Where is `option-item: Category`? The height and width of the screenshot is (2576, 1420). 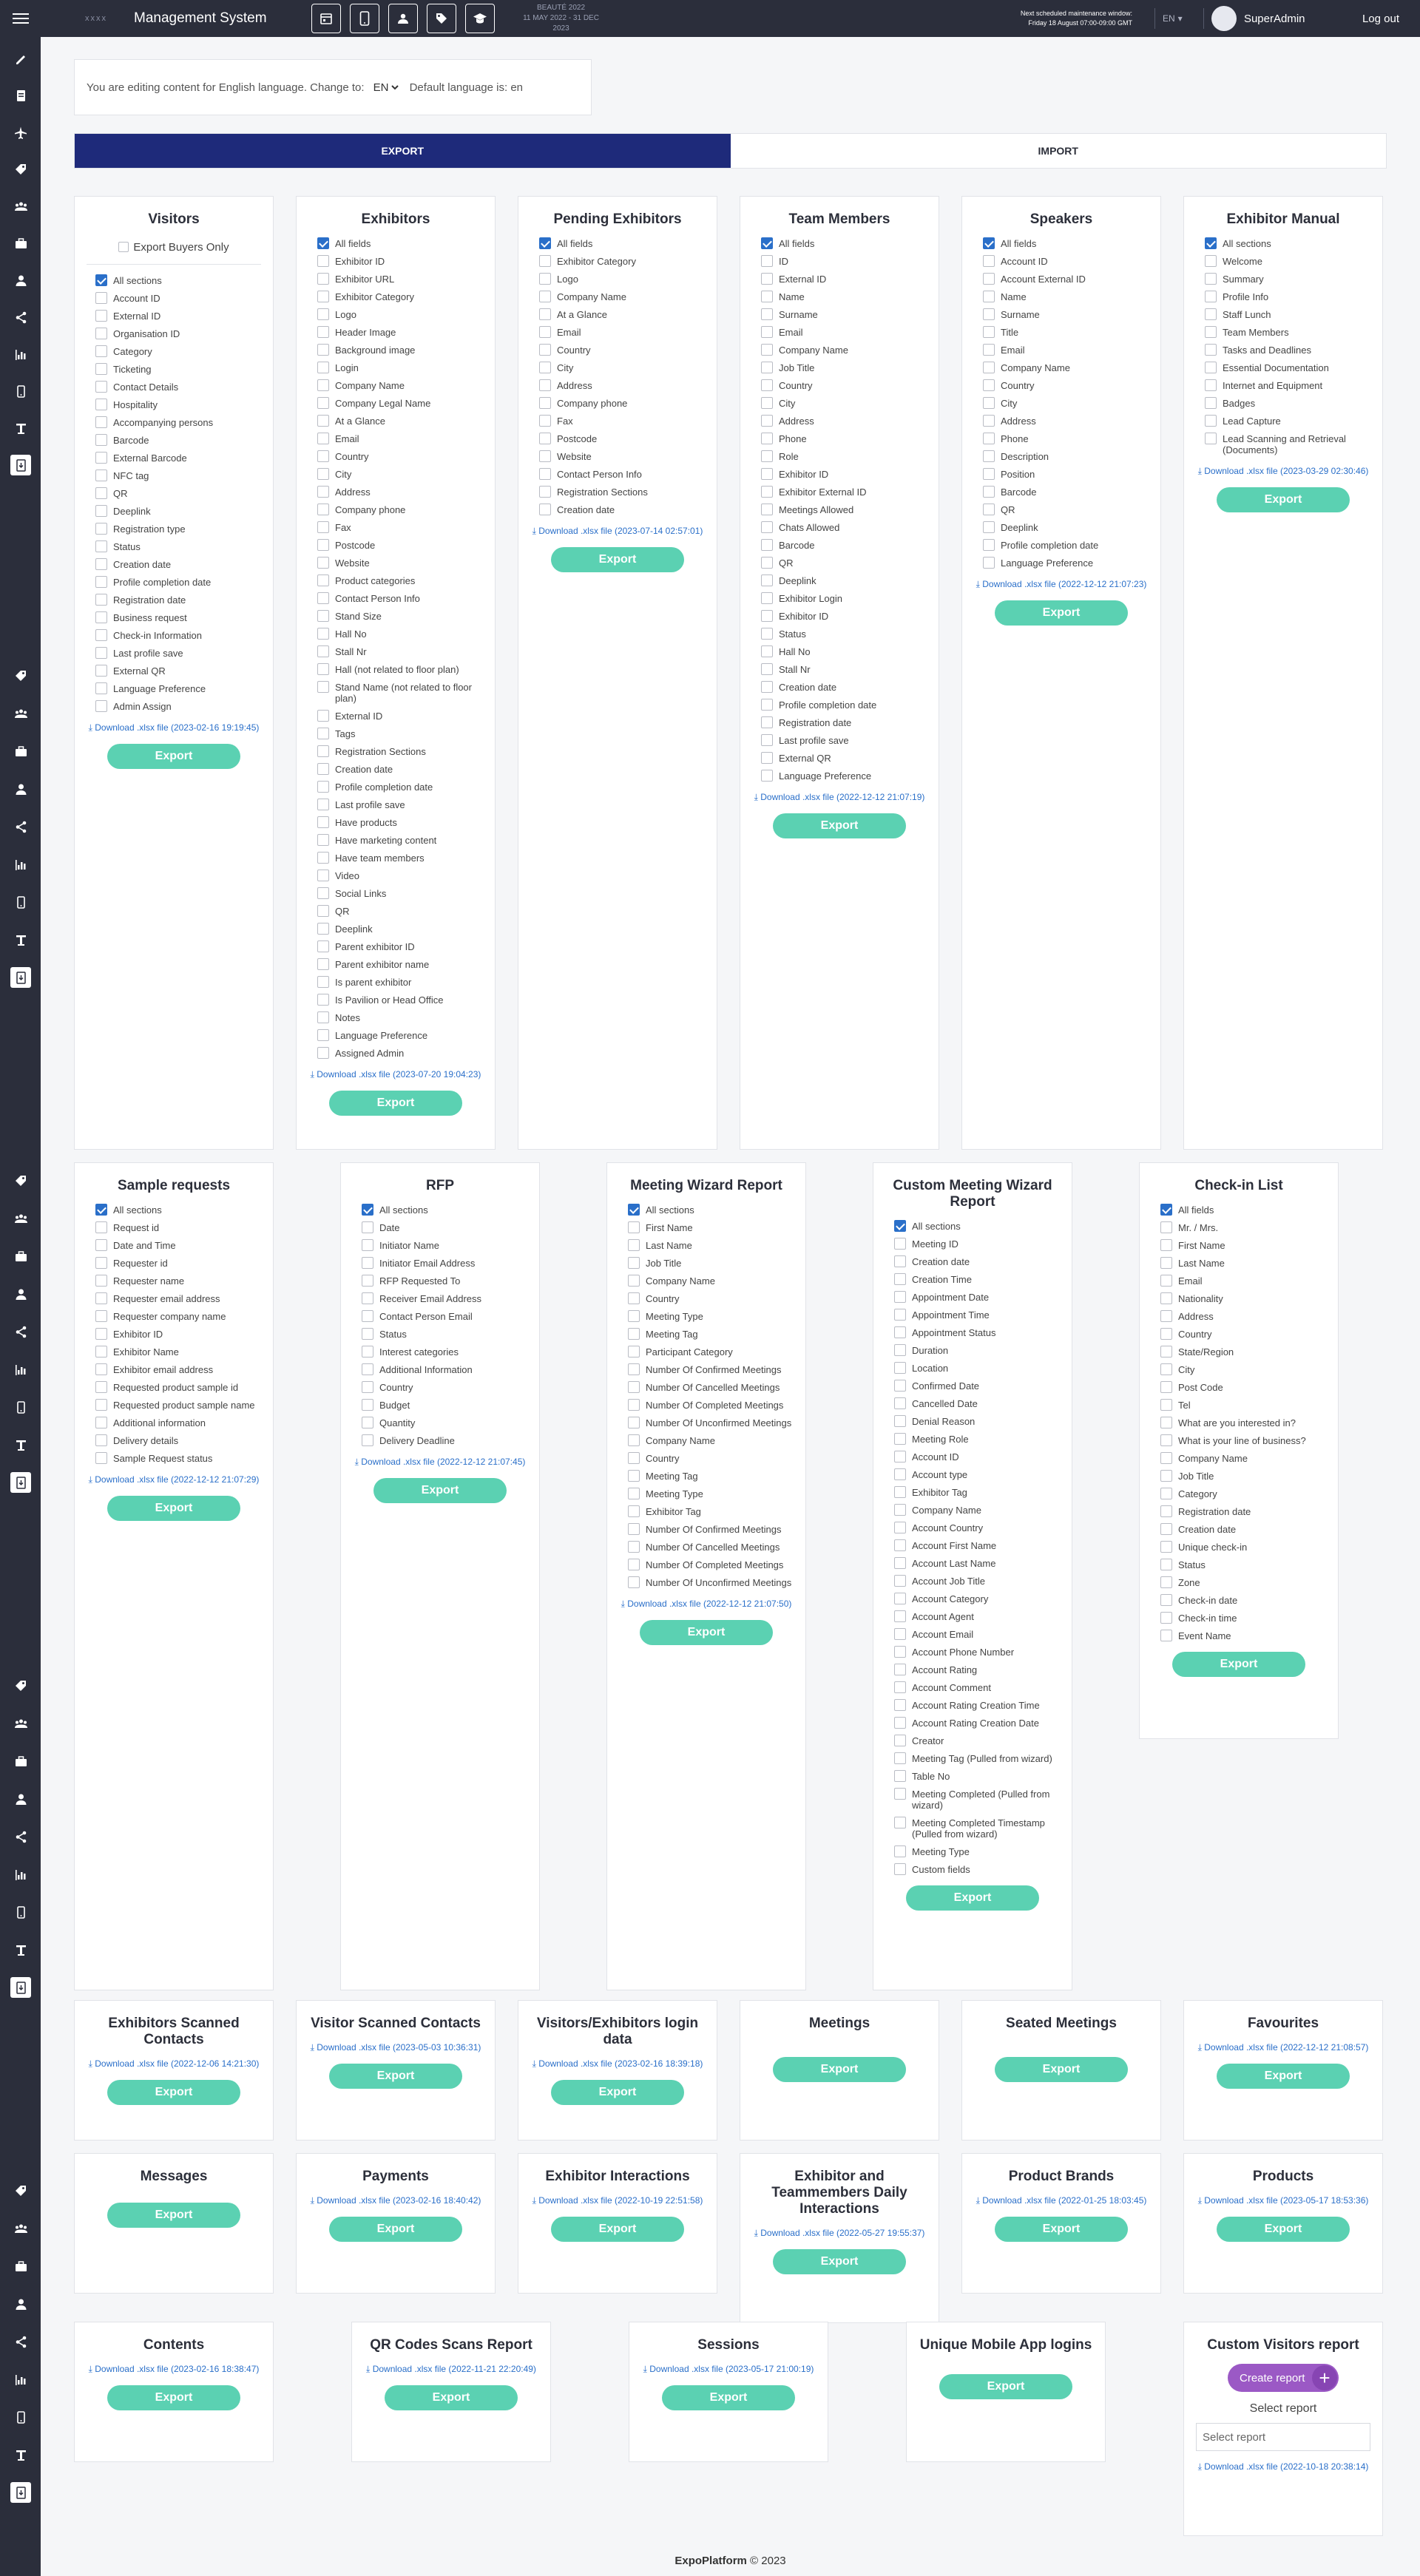
option-item: Category is located at coordinates (178, 351).